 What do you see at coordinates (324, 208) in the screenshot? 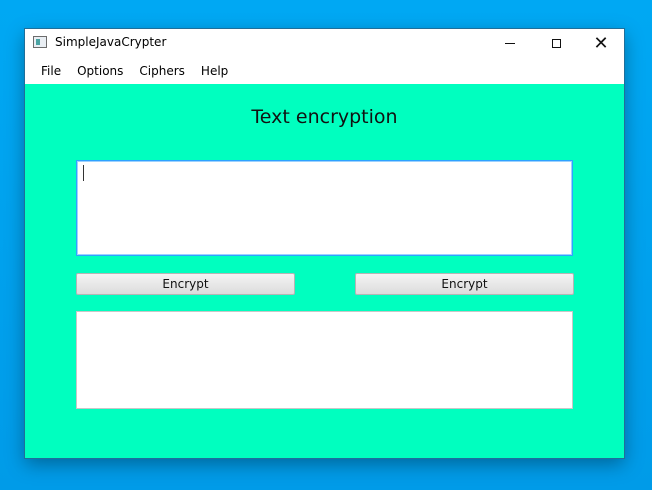
I see `plaintext-input` at bounding box center [324, 208].